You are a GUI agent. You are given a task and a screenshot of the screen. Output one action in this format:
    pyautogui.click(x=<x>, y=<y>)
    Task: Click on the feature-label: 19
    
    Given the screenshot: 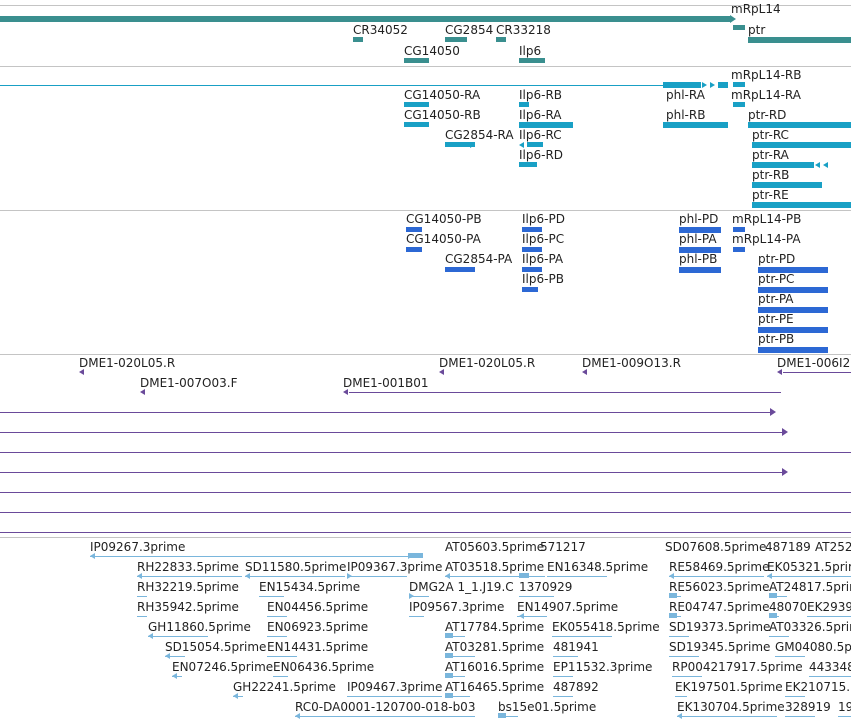 What is the action you would take?
    pyautogui.click(x=844, y=707)
    